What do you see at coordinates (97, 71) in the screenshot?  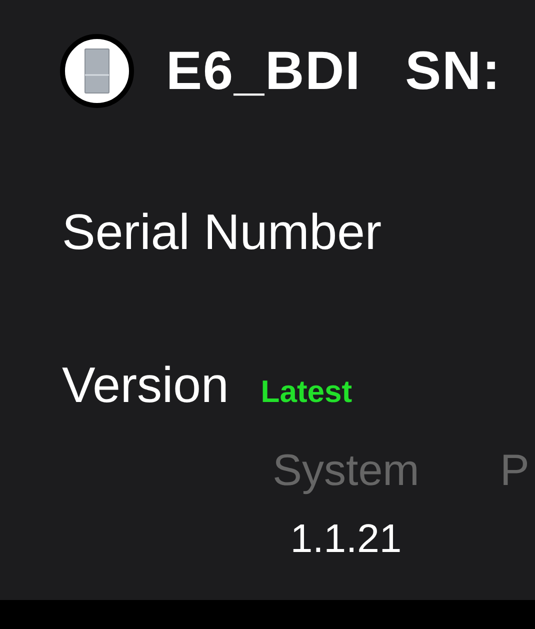 I see `device-icon` at bounding box center [97, 71].